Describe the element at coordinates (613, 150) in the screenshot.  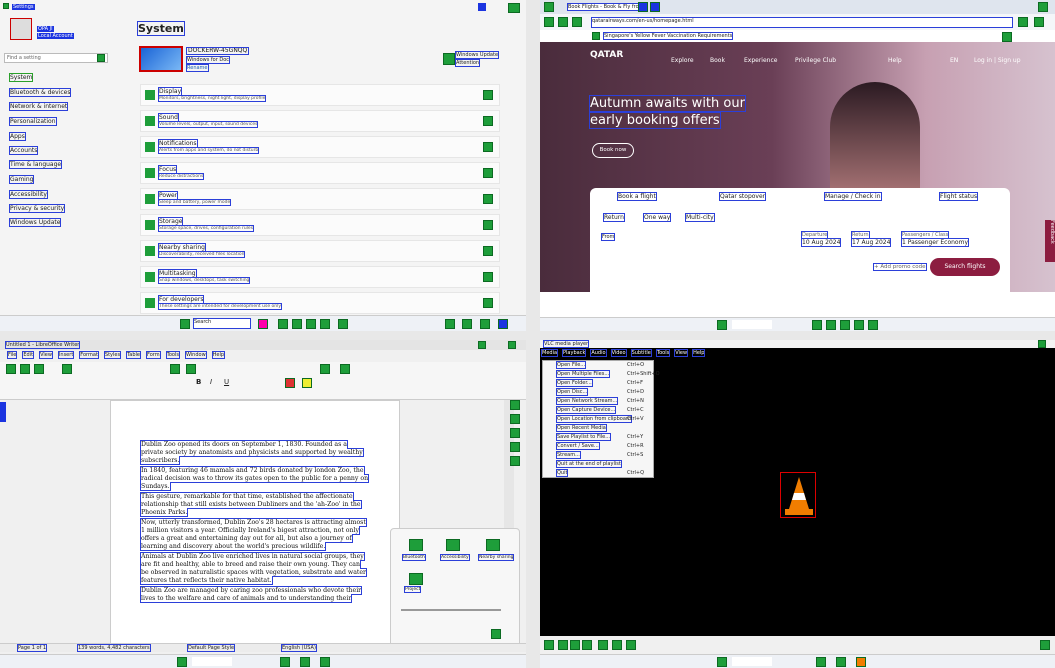
I see `book-now-button: Book now` at that location.